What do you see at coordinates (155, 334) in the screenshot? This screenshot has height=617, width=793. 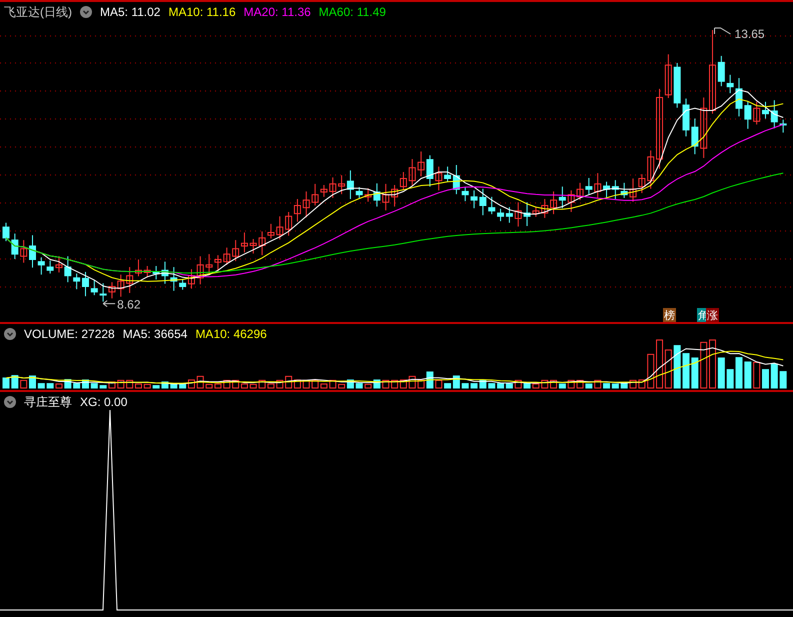 I see `volume-value: MA5: 36654` at bounding box center [155, 334].